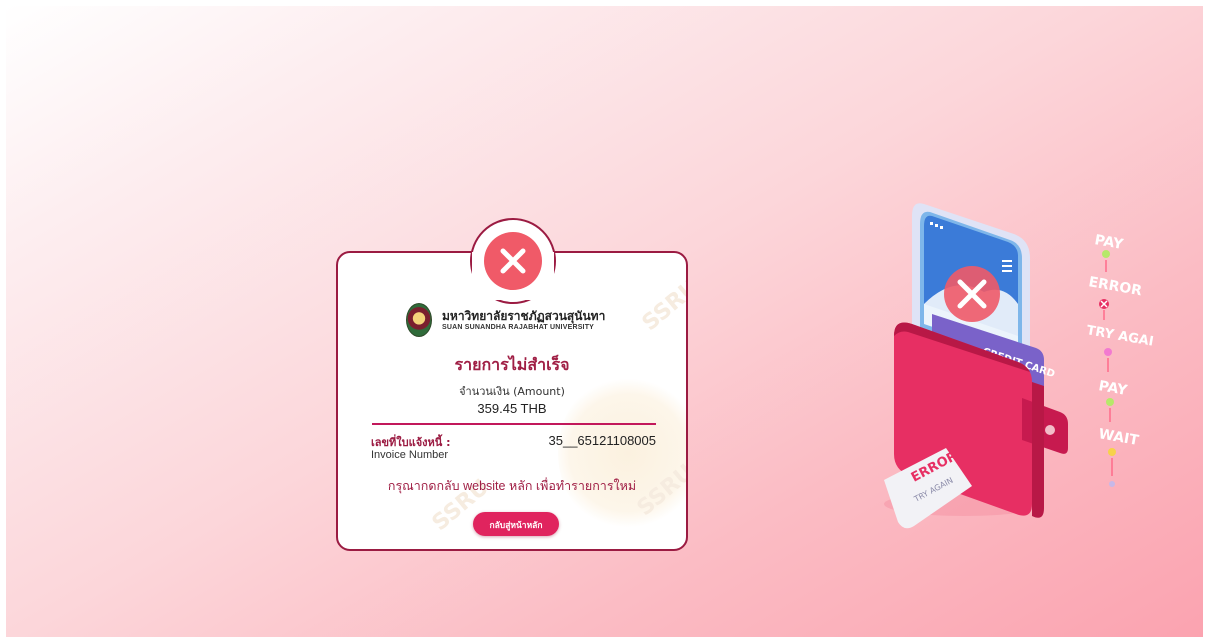 This screenshot has width=1209, height=643. Describe the element at coordinates (1009, 366) in the screenshot. I see `payment-failed-illustration: CREDIT CARD ERROR TRY AGAIN PAY ERROR` at that location.